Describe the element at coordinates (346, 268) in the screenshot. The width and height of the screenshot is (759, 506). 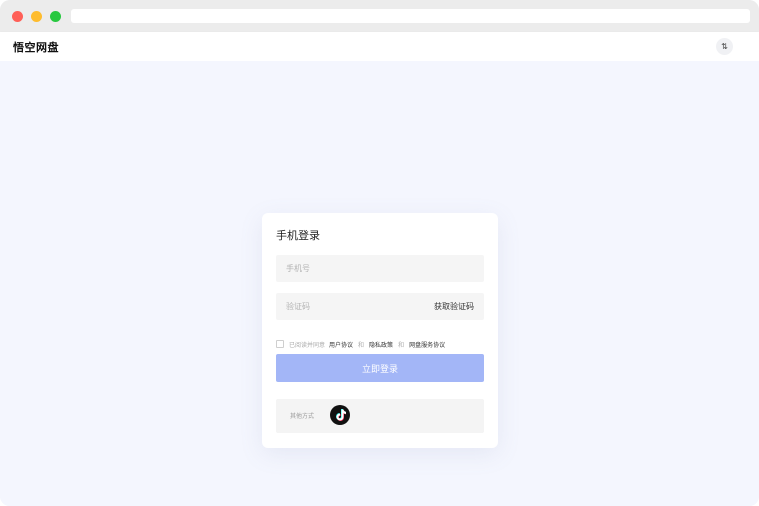
I see `phone-input` at that location.